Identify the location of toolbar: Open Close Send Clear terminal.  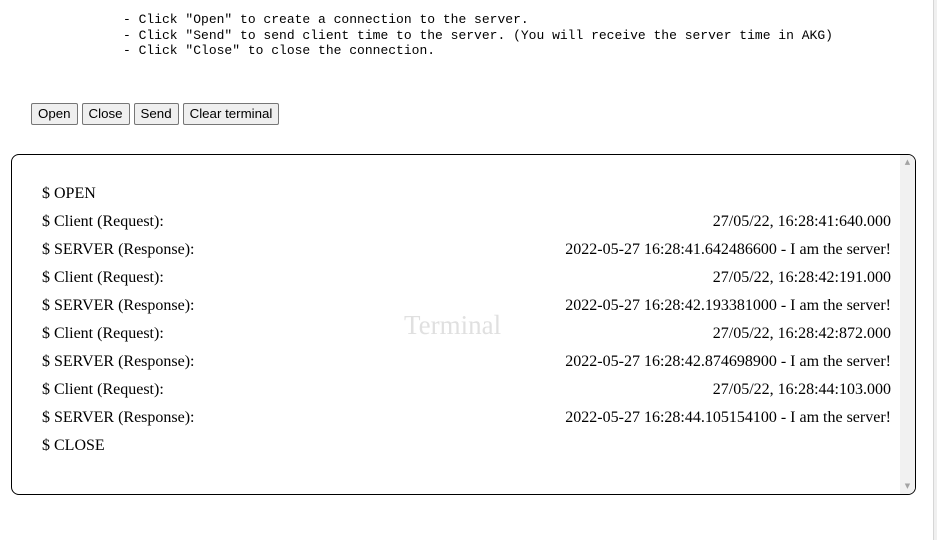
(155, 114).